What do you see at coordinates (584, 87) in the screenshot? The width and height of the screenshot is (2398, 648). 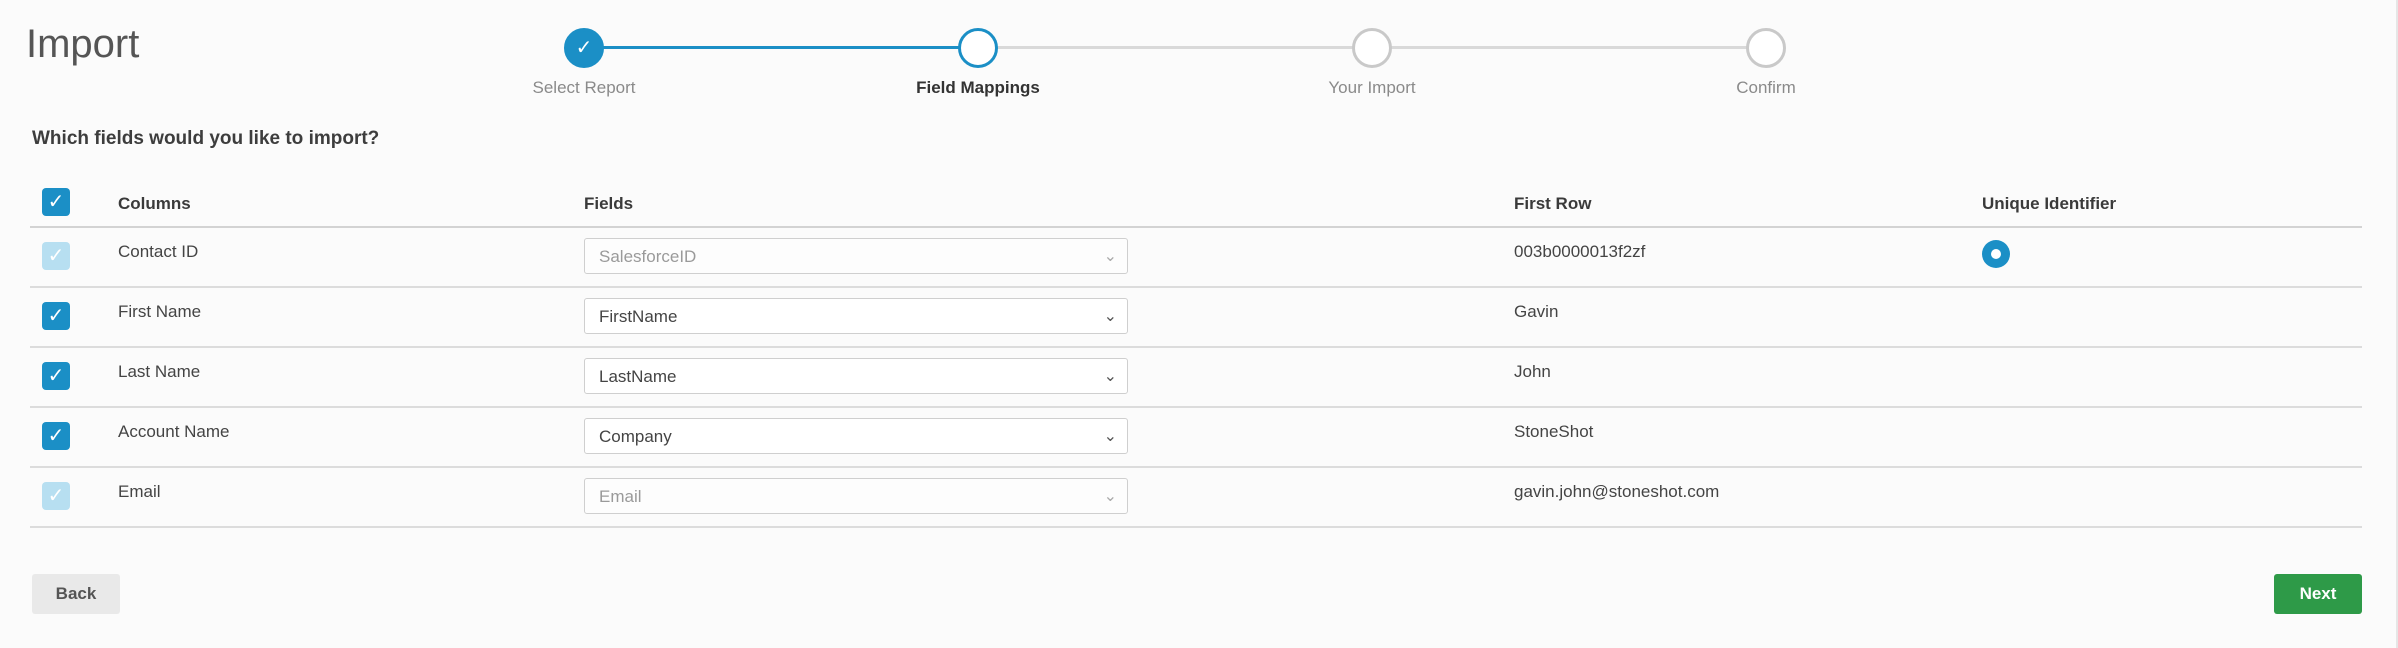 I see `step-label: Select Report` at bounding box center [584, 87].